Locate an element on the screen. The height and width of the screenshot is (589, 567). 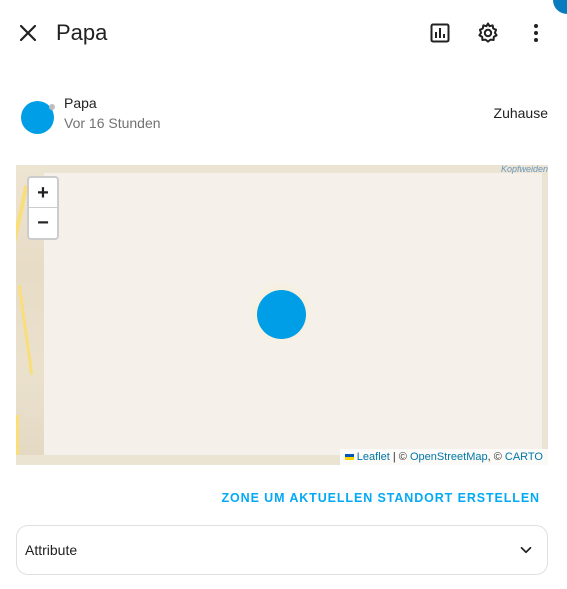
carto-link: CARTO is located at coordinates (524, 457).